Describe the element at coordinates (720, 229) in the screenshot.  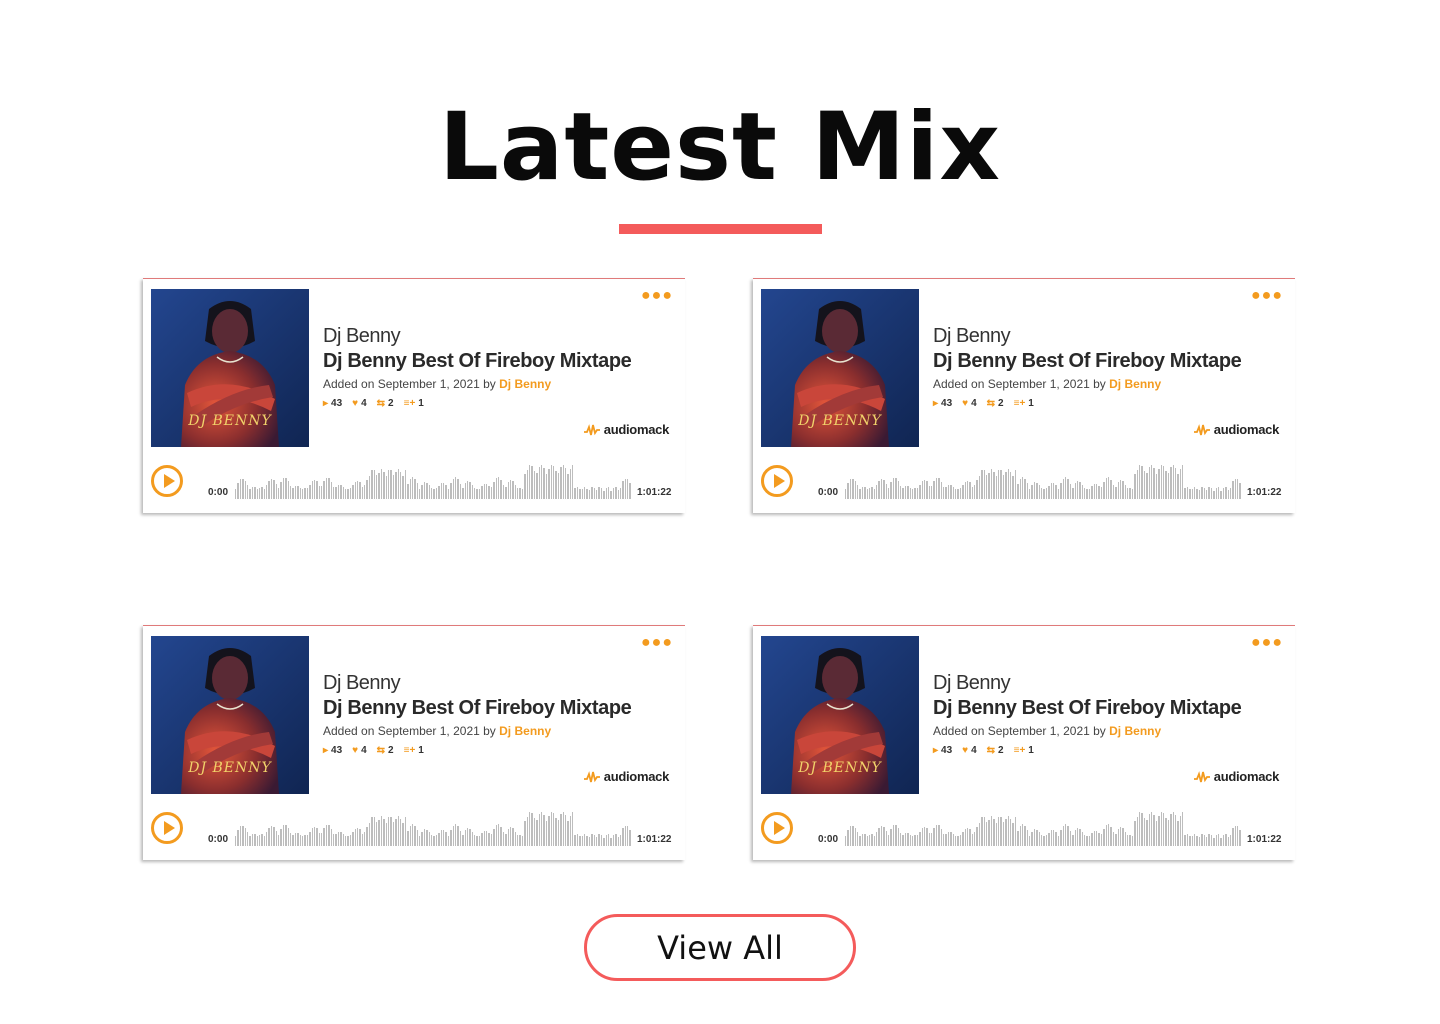
I see `title-underline` at that location.